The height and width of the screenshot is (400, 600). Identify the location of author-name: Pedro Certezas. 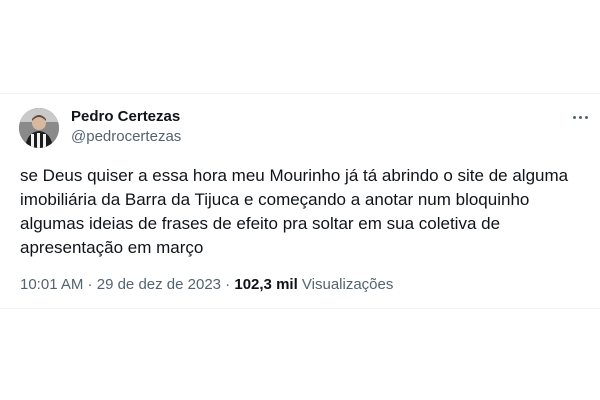
(125, 117).